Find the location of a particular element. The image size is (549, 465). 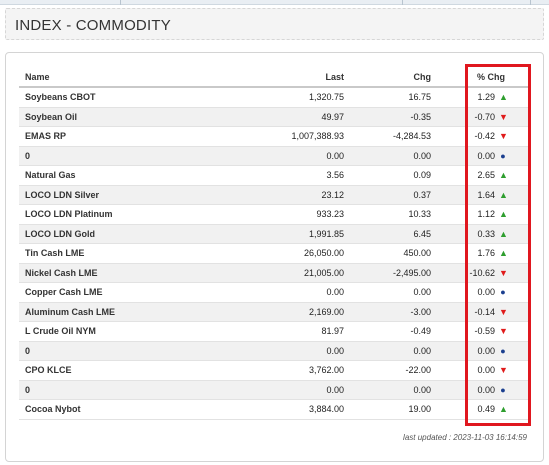

commodity-name: LOCO LDN Gold is located at coordinates (60, 234).